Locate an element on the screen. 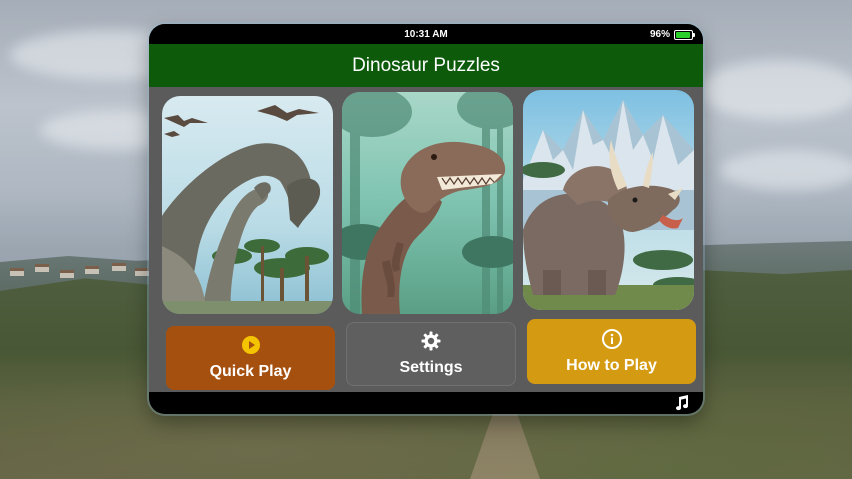 The image size is (852, 479). title-bar: Dinosaur Puzzles is located at coordinates (426, 65).